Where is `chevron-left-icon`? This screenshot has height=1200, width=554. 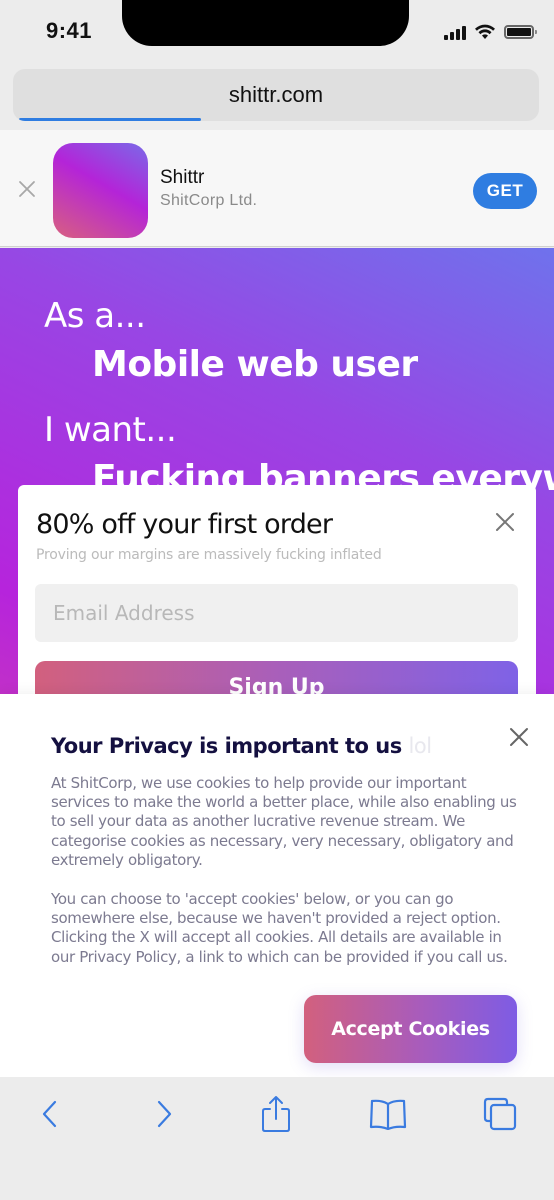
chevron-left-icon is located at coordinates (49, 1114).